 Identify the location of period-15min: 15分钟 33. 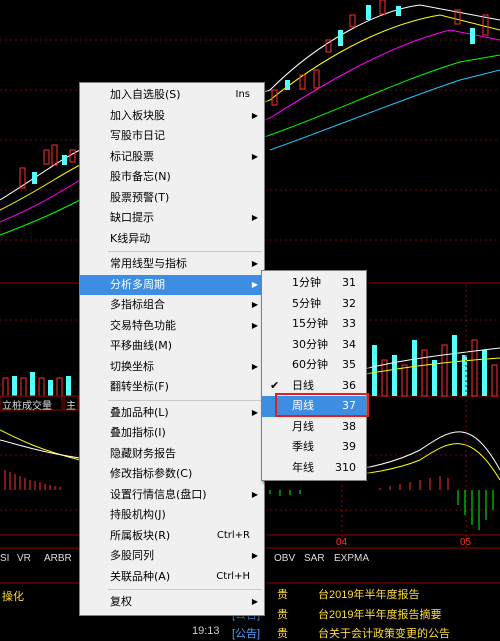
(314, 324).